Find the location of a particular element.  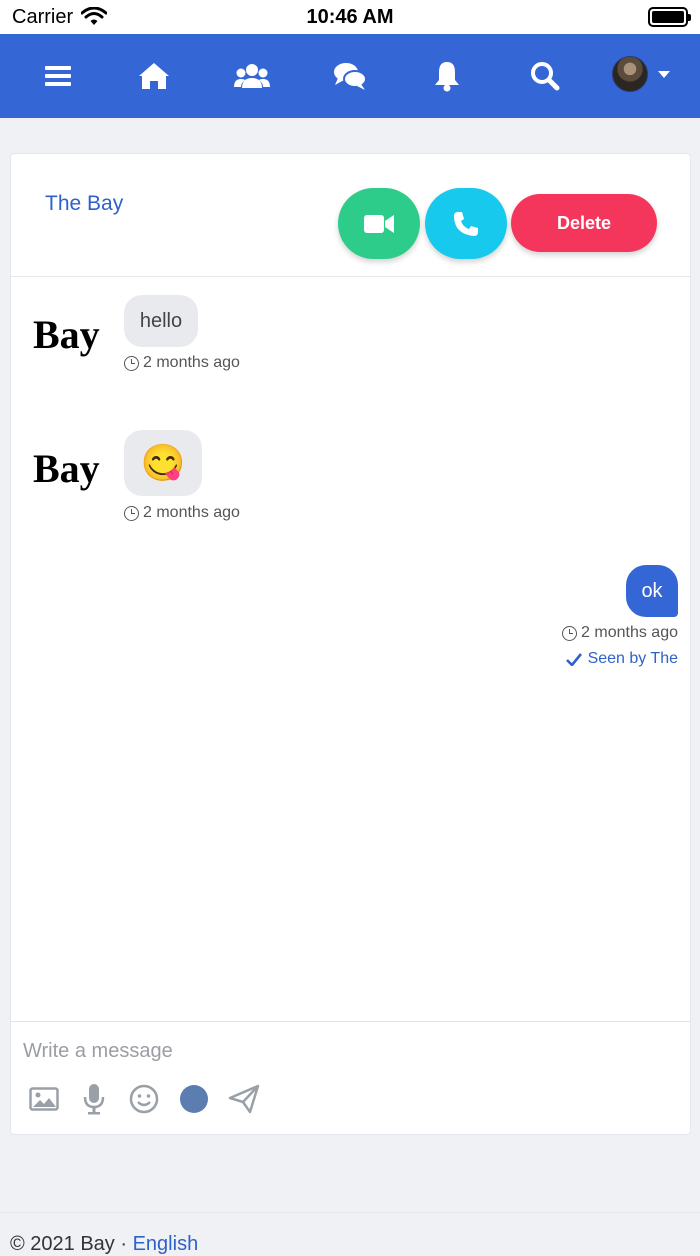

video-icon is located at coordinates (379, 223).